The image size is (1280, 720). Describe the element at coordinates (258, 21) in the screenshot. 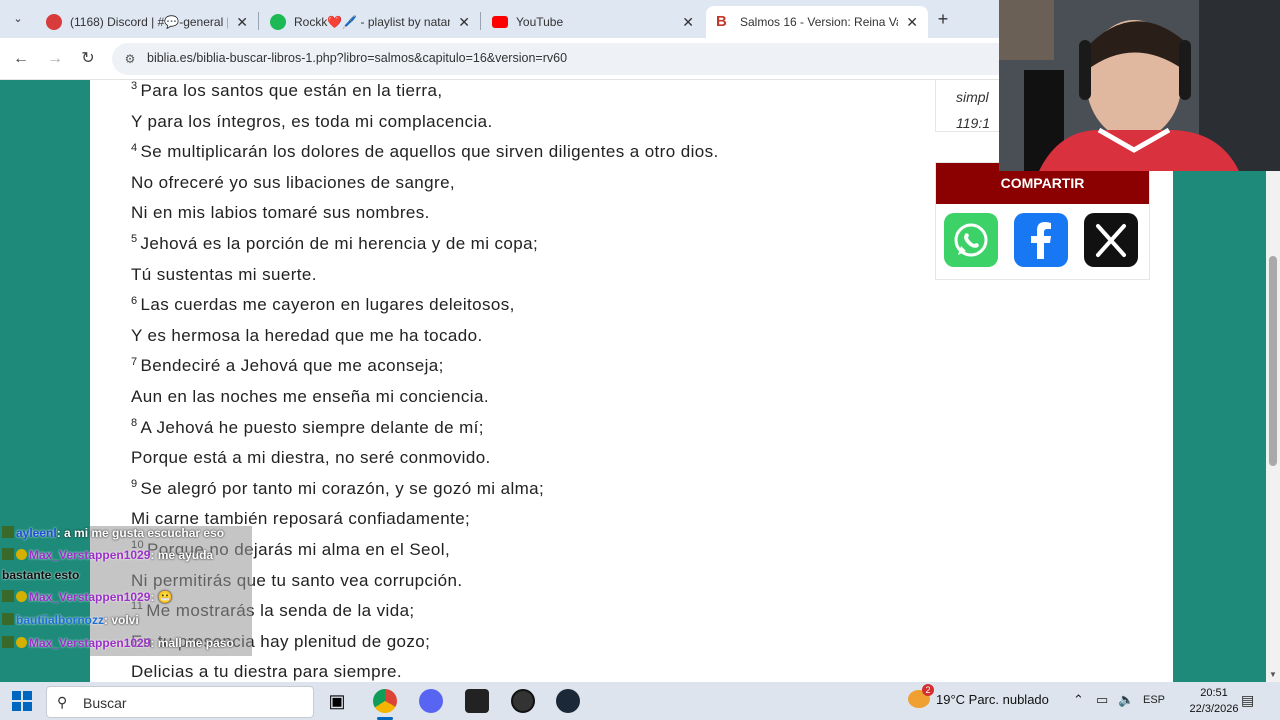

I see `tab-divider` at that location.